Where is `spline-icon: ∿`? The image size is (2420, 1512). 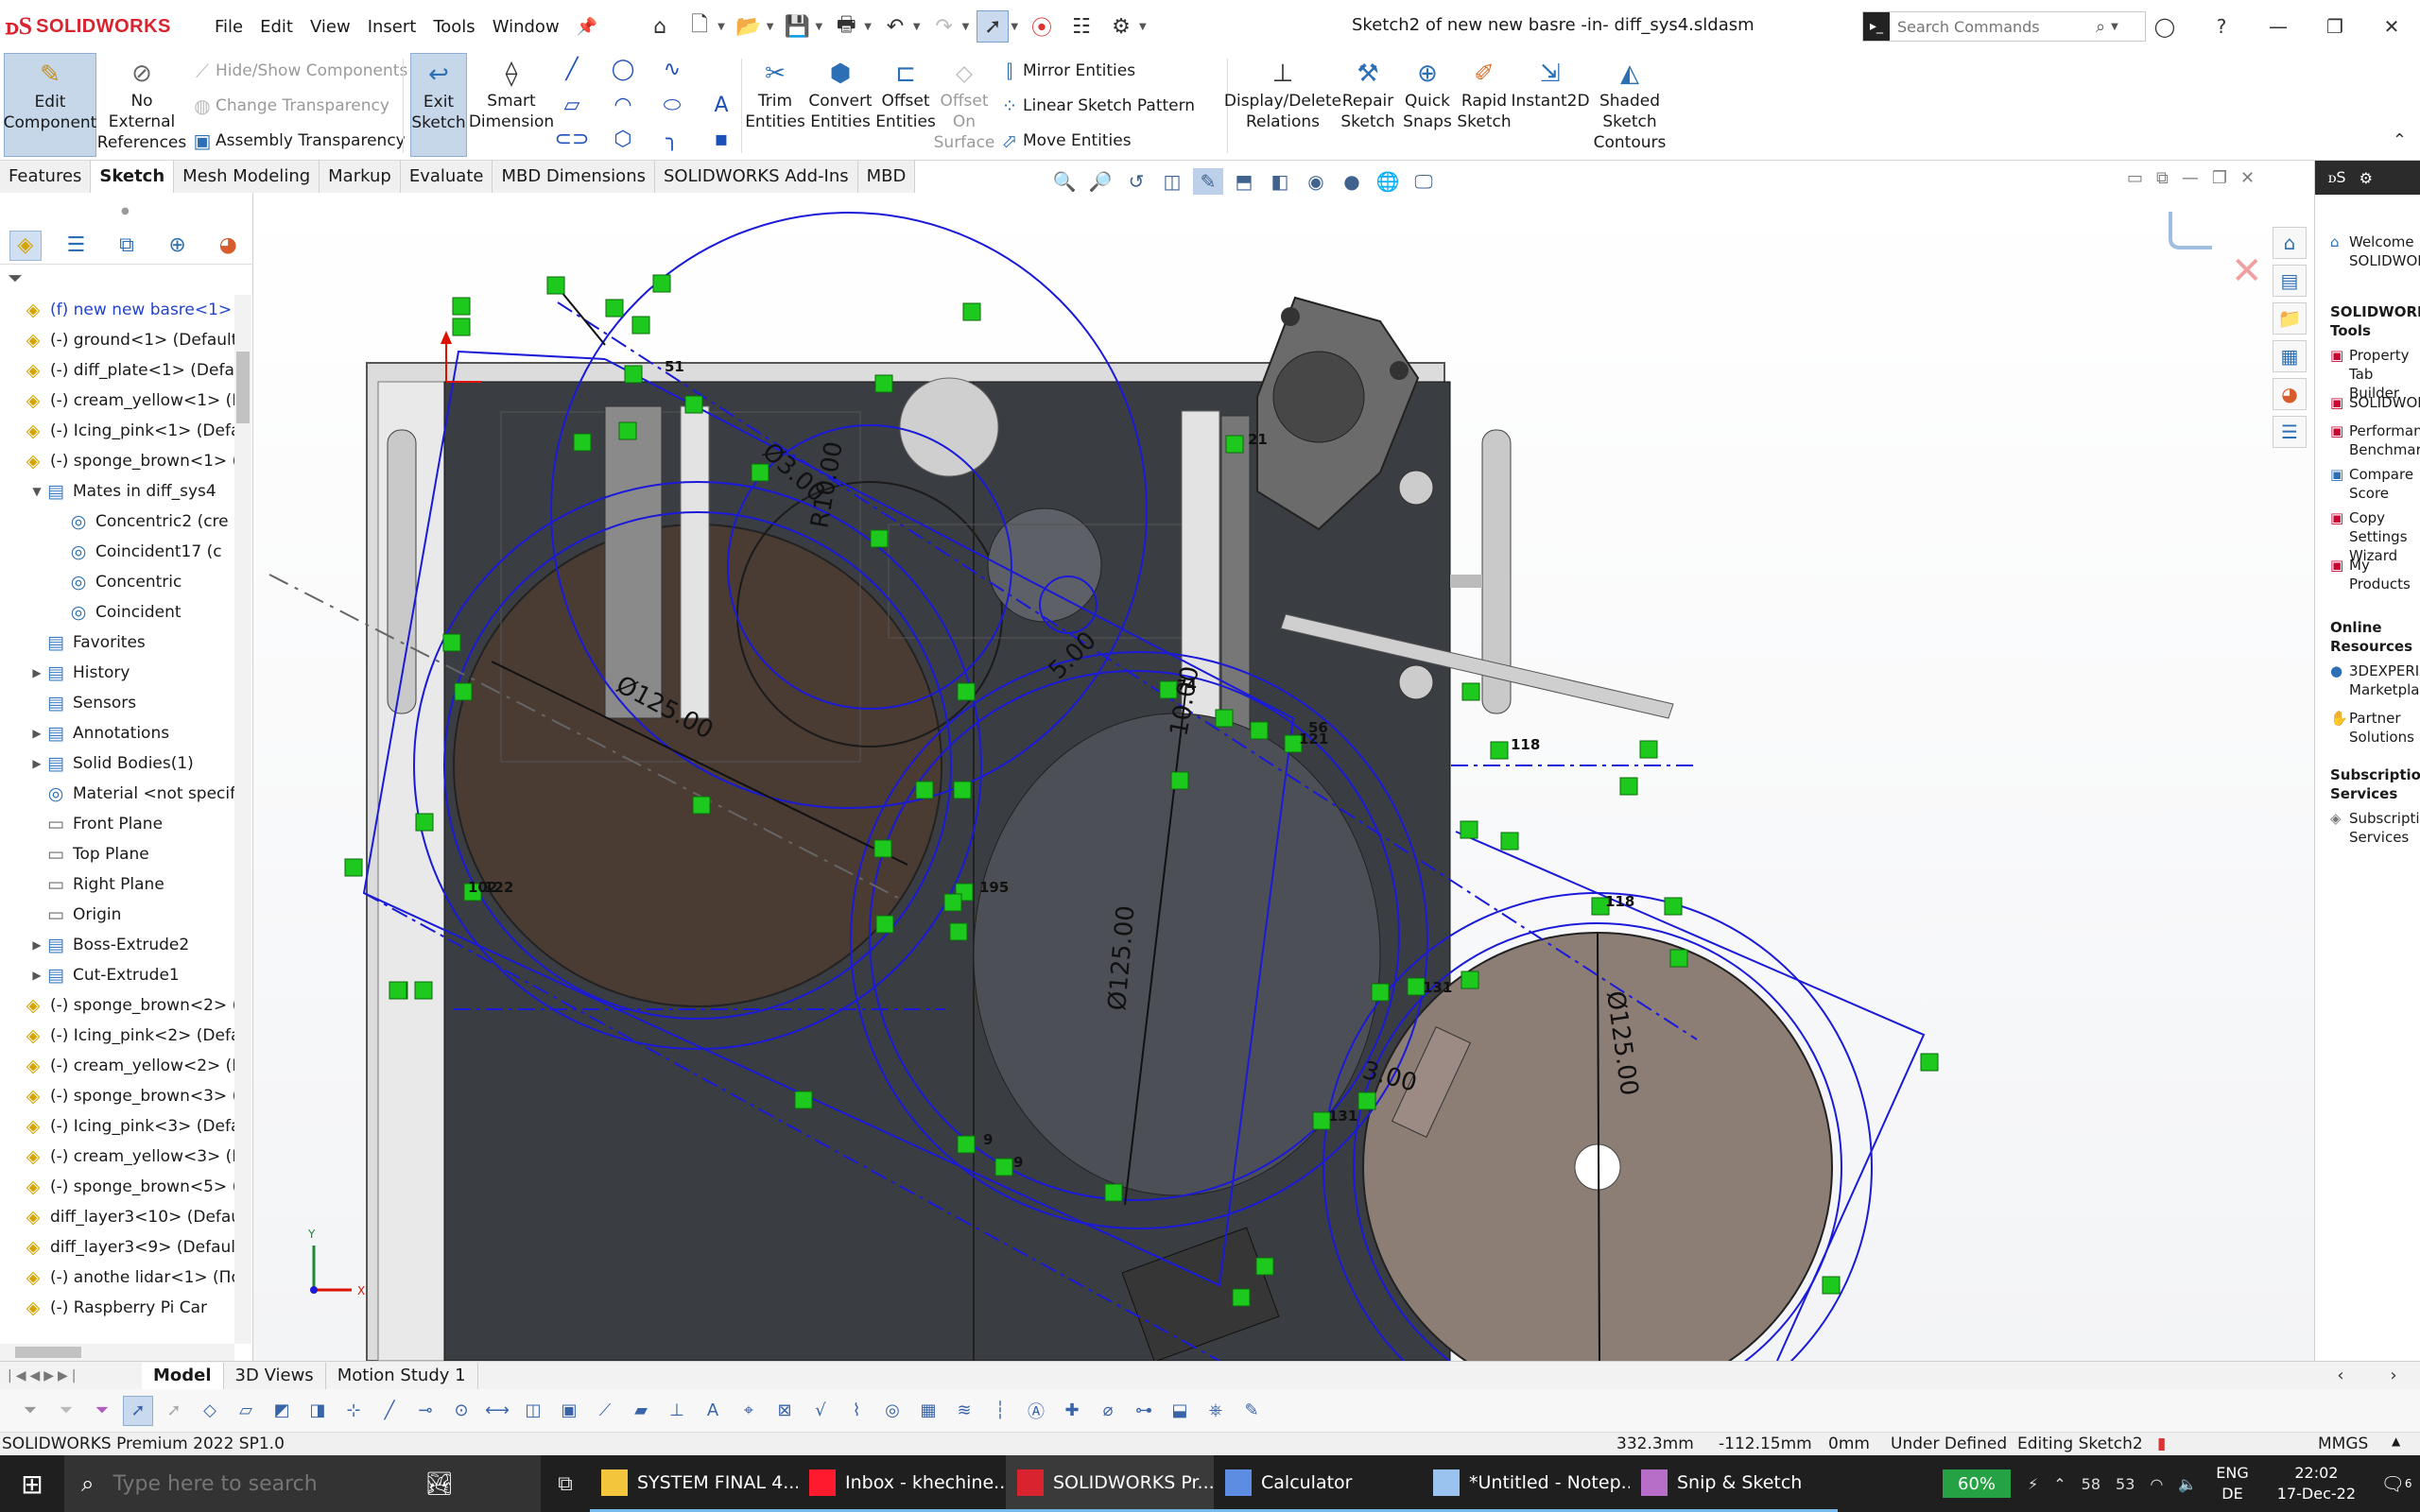 spline-icon: ∿ is located at coordinates (672, 69).